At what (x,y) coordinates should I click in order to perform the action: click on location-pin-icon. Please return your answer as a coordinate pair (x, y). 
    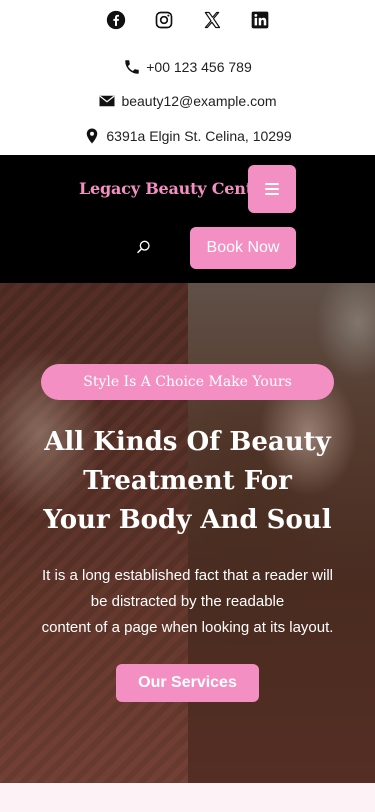
    Looking at the image, I should click on (92, 136).